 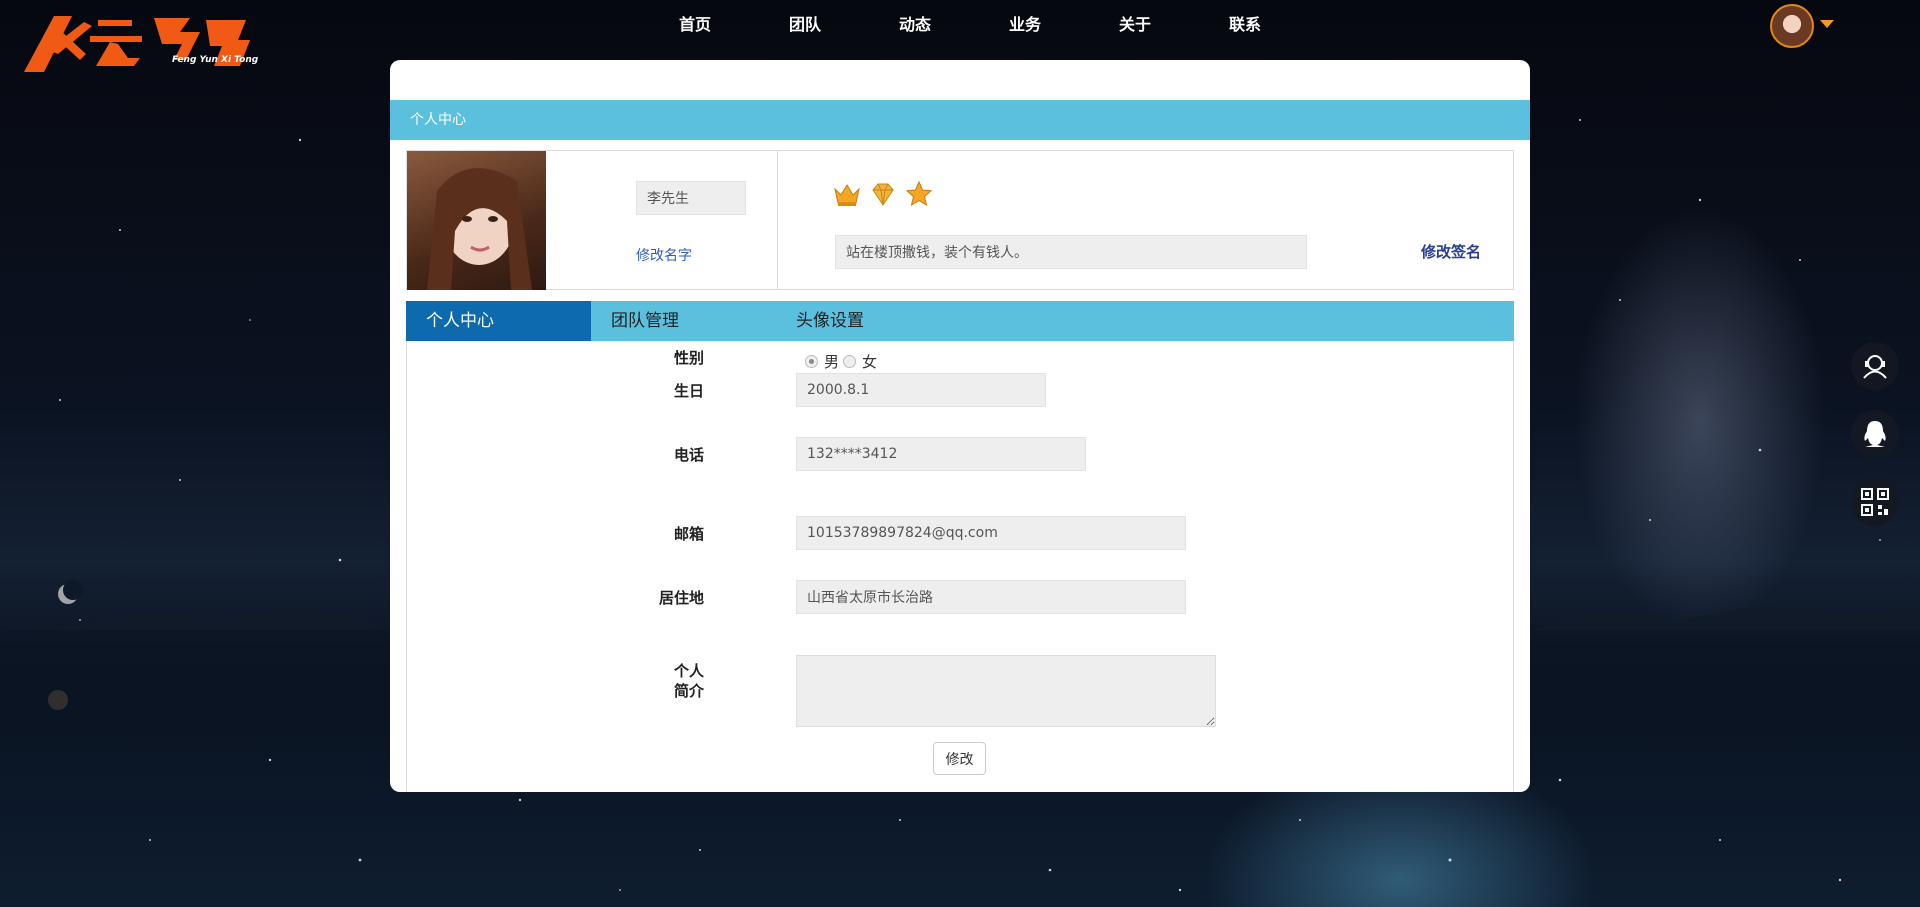 I want to click on qq-button, so click(x=1875, y=434).